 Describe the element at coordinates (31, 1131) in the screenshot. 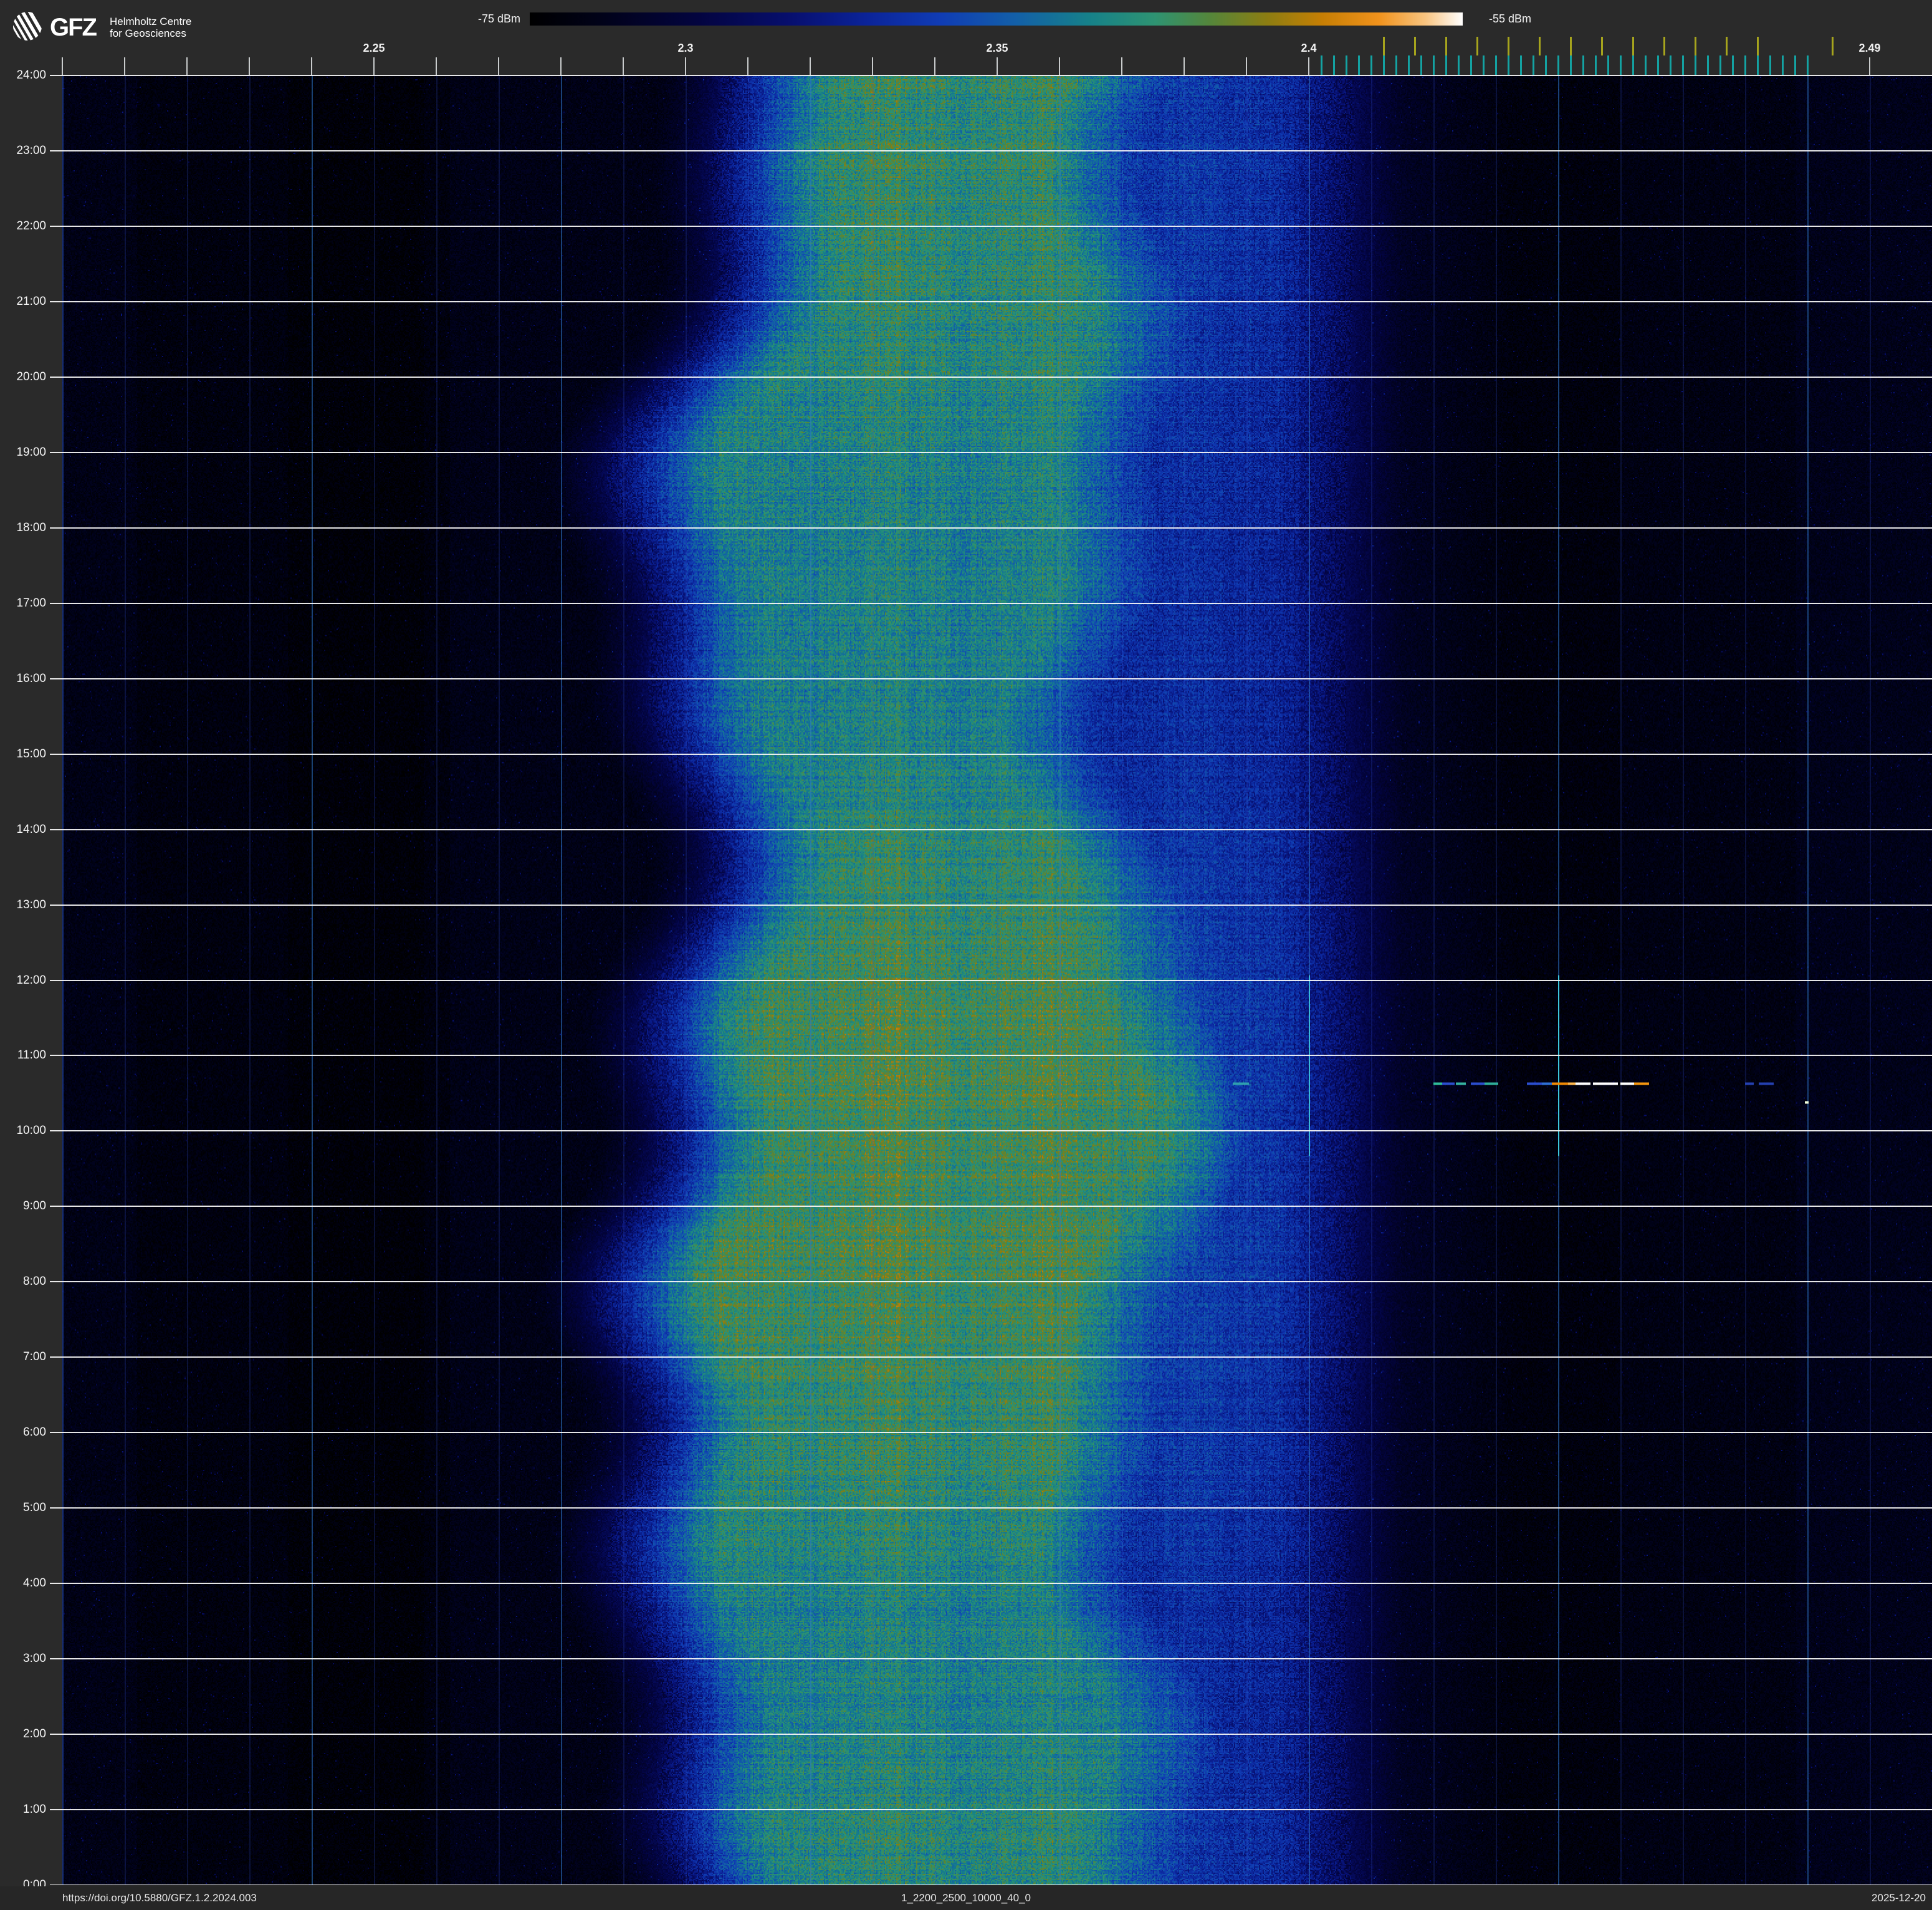

I see `hour-label: 10:00` at that location.